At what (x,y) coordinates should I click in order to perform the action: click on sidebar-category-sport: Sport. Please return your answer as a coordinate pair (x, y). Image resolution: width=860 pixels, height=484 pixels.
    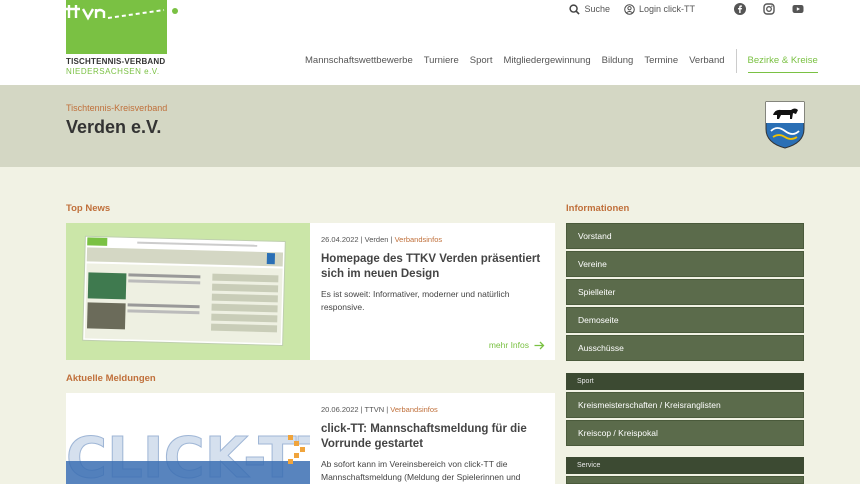
    Looking at the image, I should click on (685, 381).